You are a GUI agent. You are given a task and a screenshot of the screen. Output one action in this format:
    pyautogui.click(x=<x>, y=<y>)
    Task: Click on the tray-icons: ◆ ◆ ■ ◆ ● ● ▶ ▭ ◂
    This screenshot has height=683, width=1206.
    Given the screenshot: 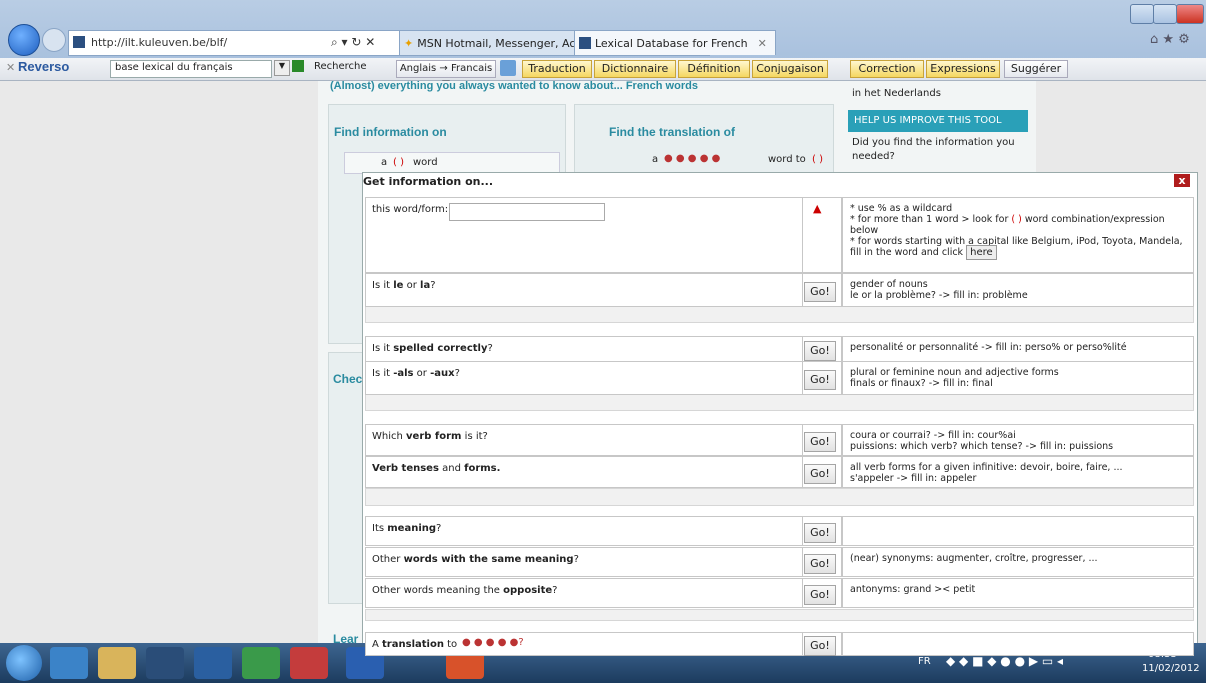 What is the action you would take?
    pyautogui.click(x=1004, y=661)
    